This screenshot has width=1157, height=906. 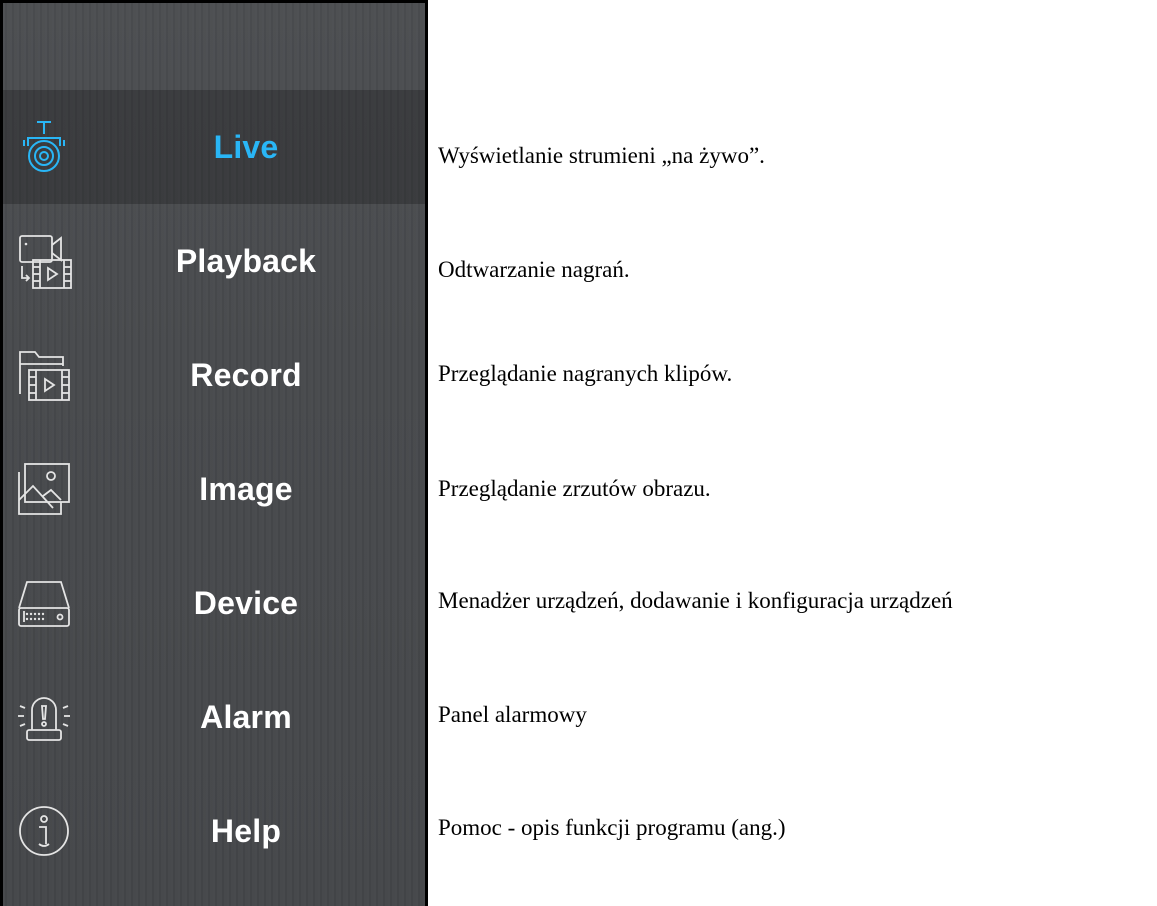 I want to click on description-playback: Odtwarzanie nagrań., so click(x=534, y=269).